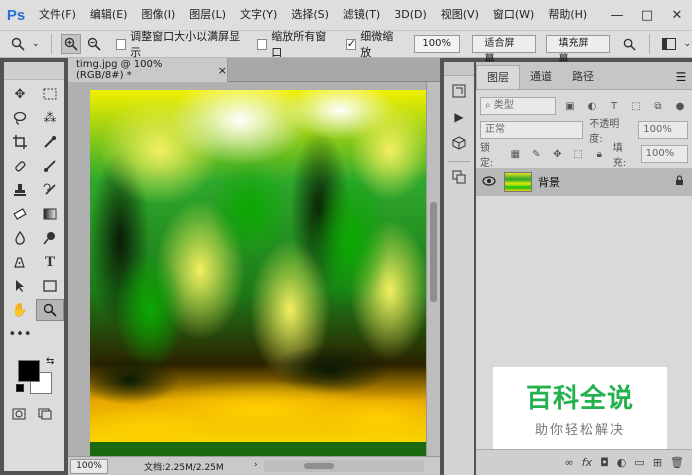 The image size is (692, 475). What do you see at coordinates (614, 106) in the screenshot?
I see `filter-type-icon: T` at bounding box center [614, 106].